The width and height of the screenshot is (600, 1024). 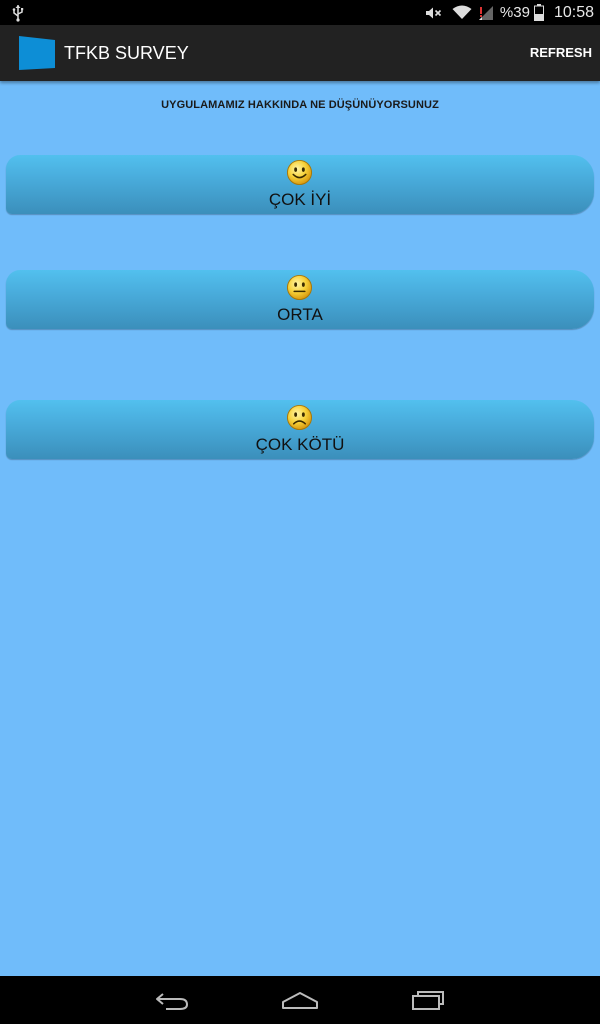 I want to click on signal-icon, so click(x=485, y=12).